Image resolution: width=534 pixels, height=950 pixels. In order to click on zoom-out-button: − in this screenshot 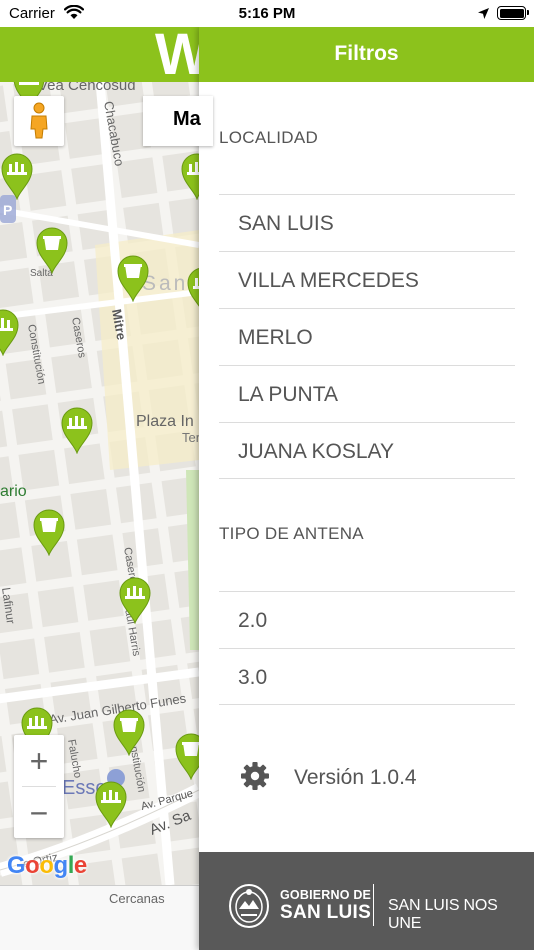, I will do `click(39, 812)`.